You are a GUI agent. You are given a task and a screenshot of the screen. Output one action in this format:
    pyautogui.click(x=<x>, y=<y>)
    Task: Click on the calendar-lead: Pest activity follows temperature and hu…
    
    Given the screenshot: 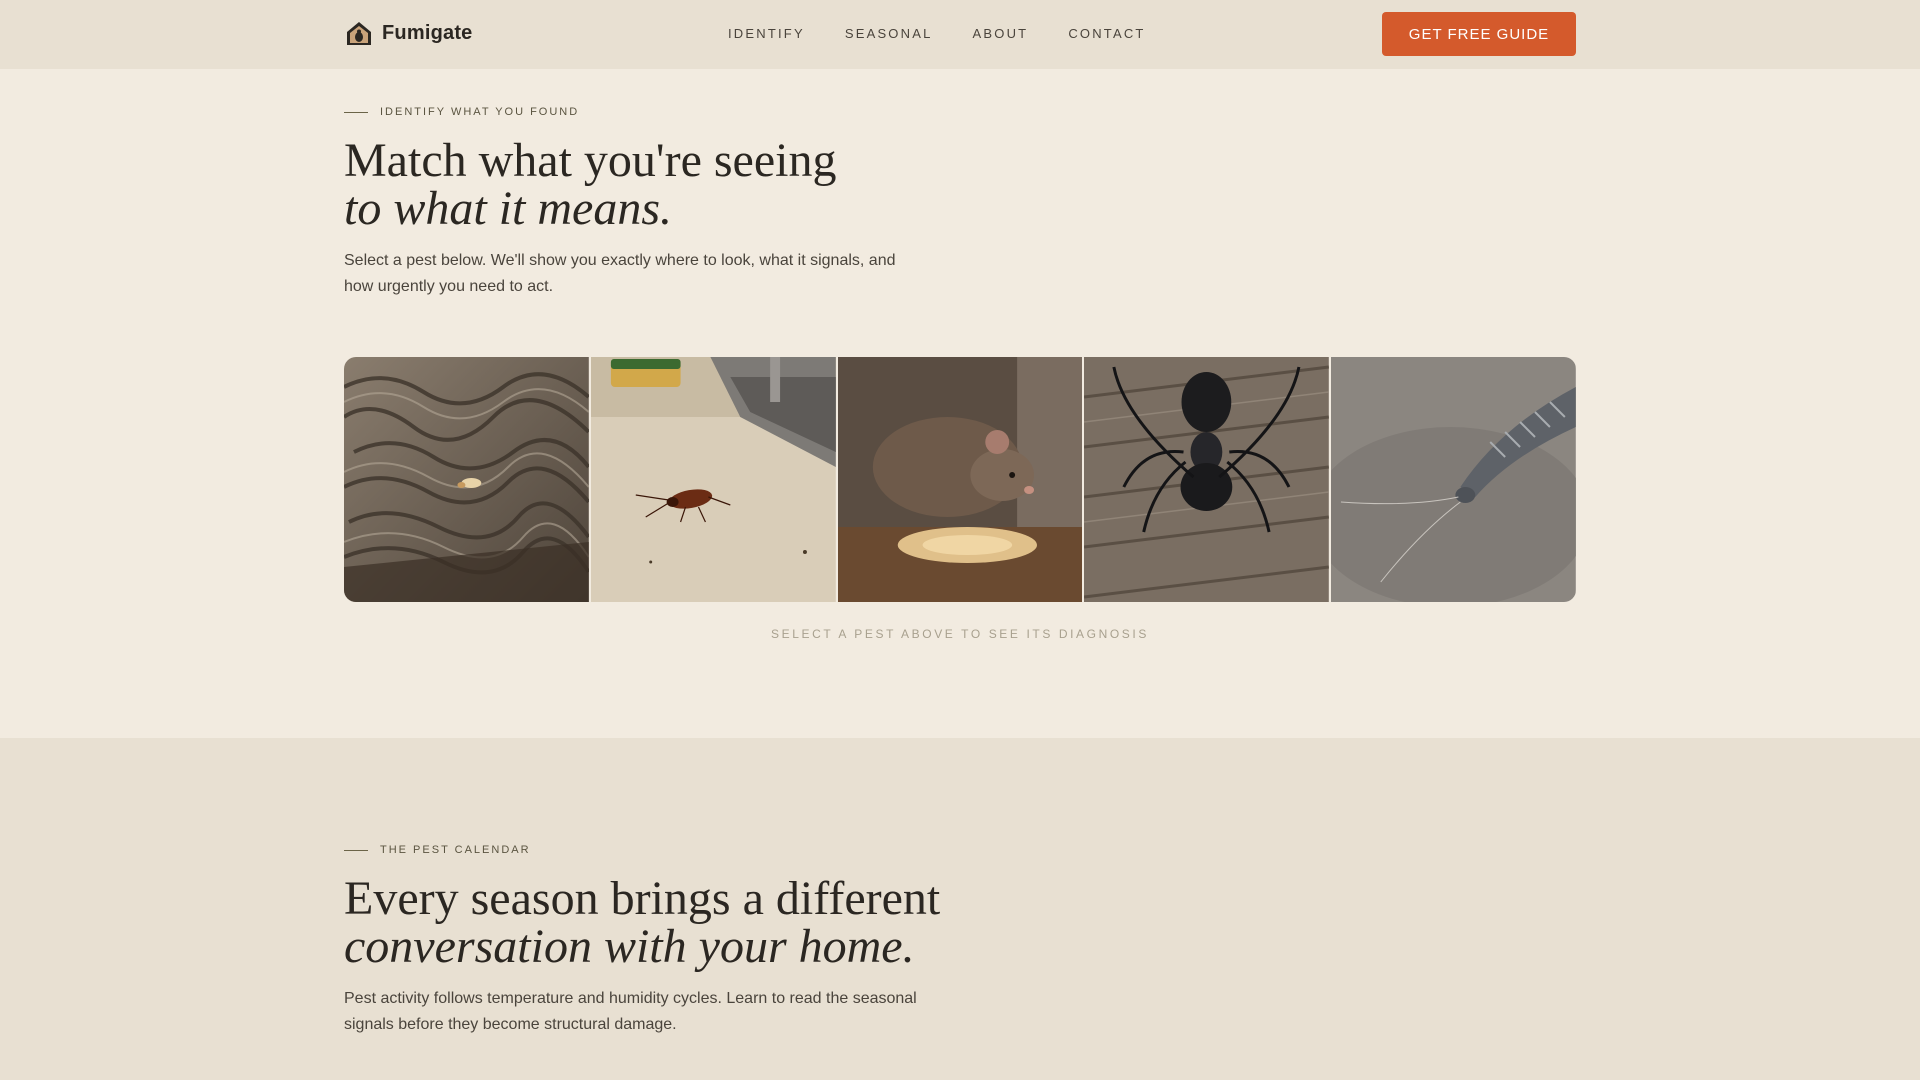 What is the action you would take?
    pyautogui.click(x=630, y=1011)
    